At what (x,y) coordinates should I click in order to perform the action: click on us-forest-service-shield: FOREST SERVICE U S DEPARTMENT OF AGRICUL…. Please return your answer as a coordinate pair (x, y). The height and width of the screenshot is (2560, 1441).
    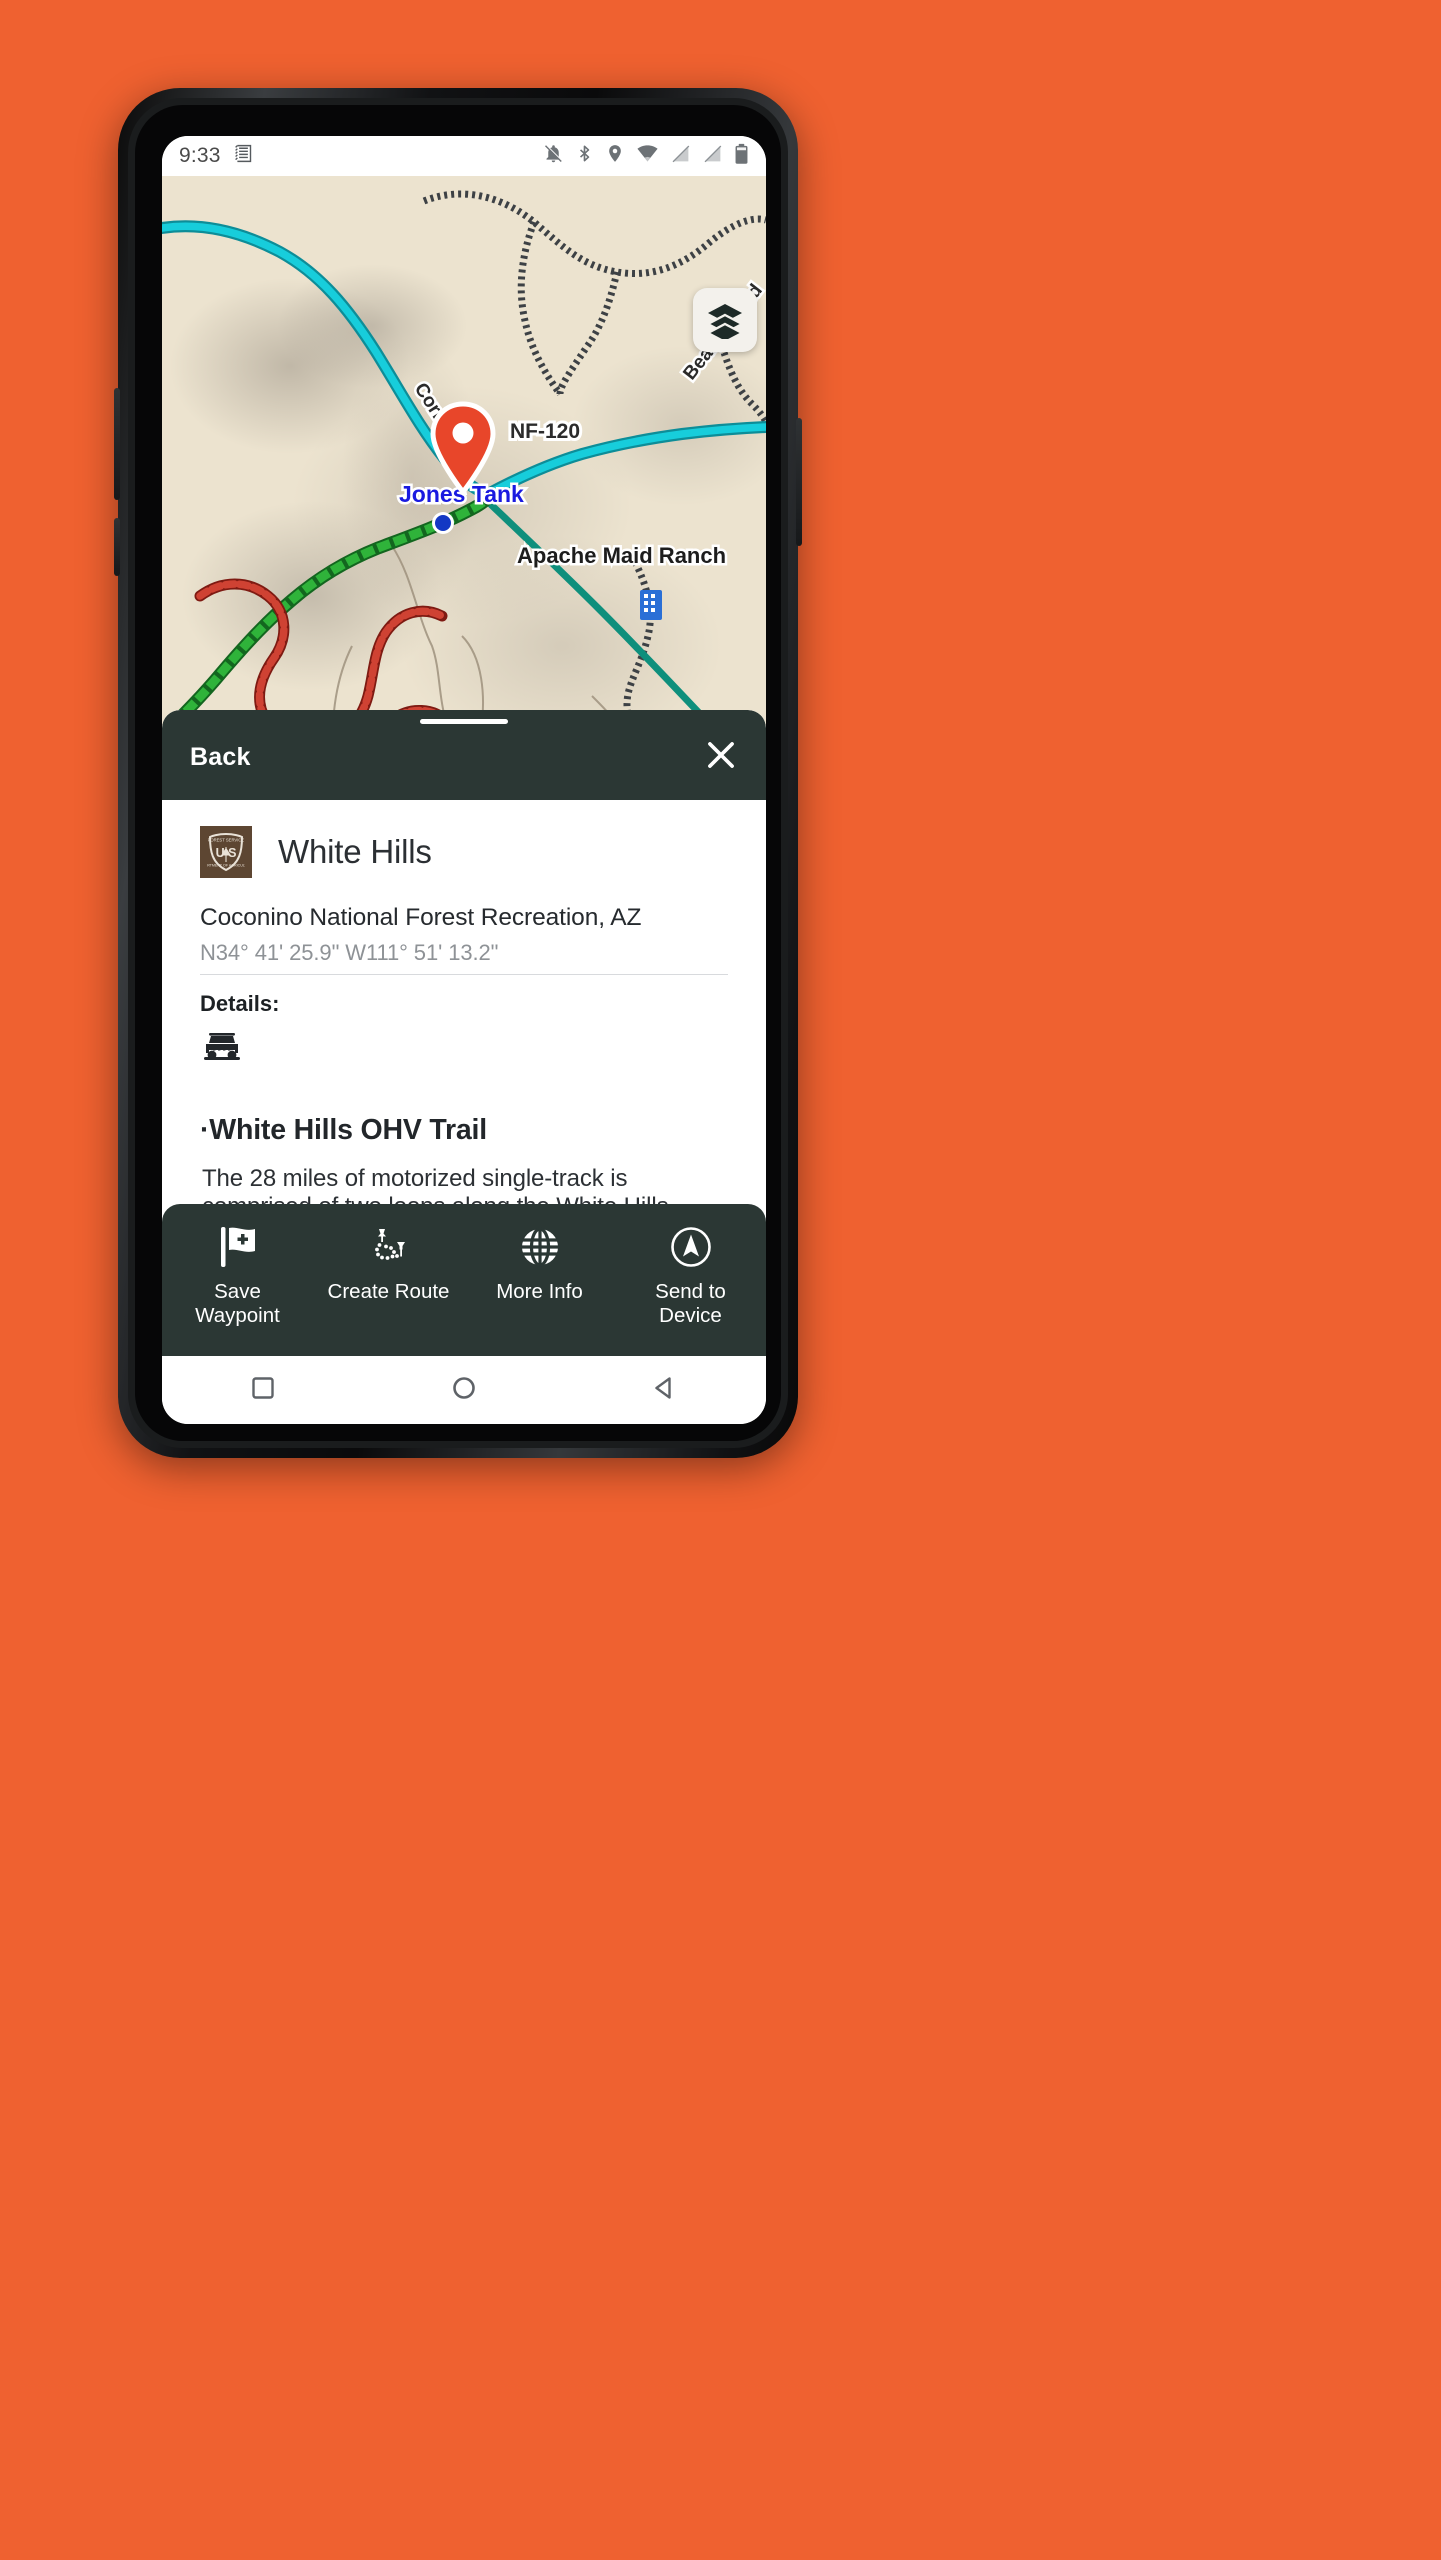
    Looking at the image, I should click on (226, 852).